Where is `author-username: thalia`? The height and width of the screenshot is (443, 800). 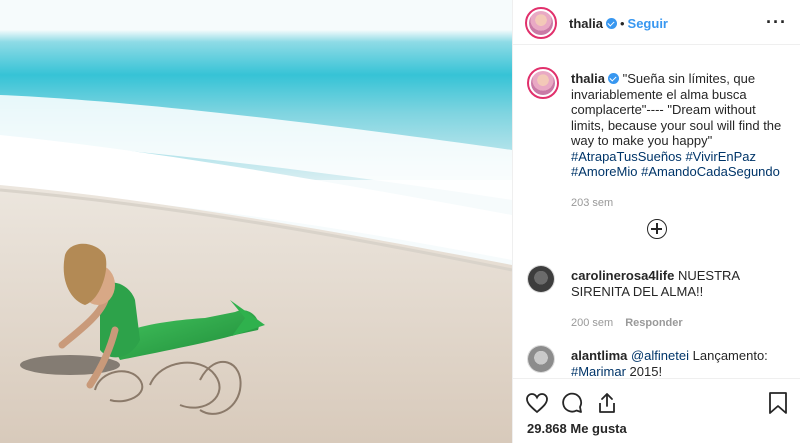 author-username: thalia is located at coordinates (586, 23).